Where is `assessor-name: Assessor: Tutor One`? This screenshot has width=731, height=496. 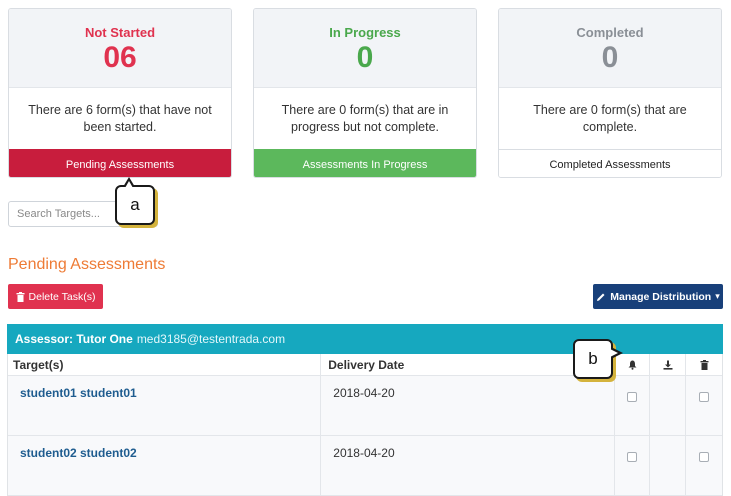 assessor-name: Assessor: Tutor One is located at coordinates (74, 339).